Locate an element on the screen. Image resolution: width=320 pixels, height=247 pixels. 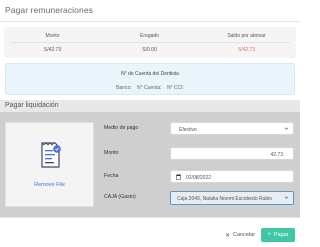
caja-gasto-label: CAJA (Gasto) is located at coordinates (120, 197).